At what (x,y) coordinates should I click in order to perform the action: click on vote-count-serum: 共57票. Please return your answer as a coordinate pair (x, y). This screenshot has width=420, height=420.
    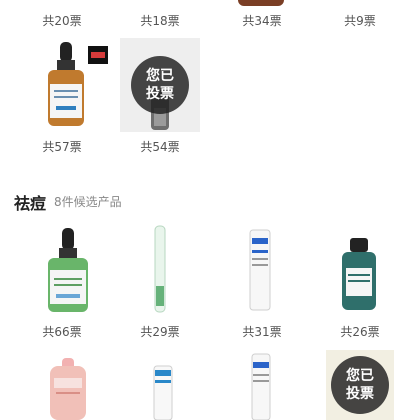
    Looking at the image, I should click on (62, 147).